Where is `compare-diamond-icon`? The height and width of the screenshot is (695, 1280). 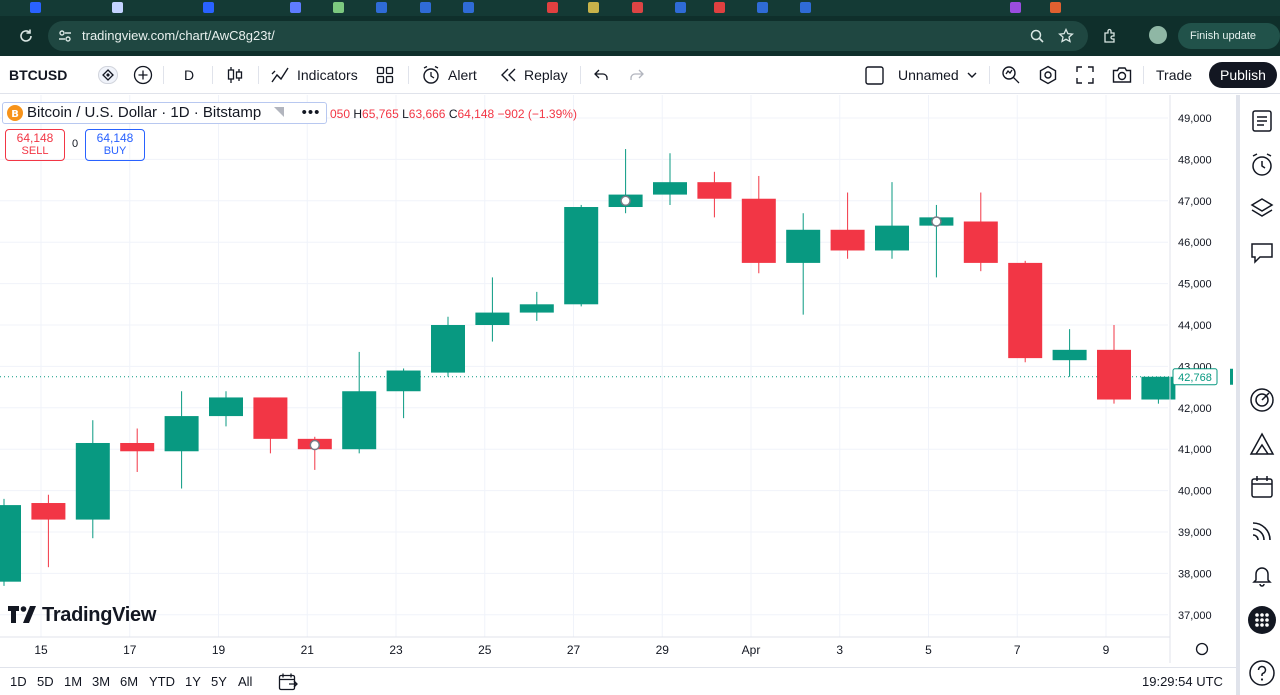 compare-diamond-icon is located at coordinates (108, 75).